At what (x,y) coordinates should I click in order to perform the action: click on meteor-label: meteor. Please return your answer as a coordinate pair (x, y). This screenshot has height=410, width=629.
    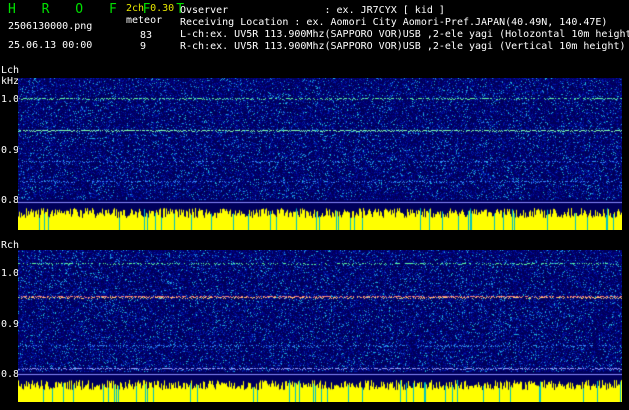
    Looking at the image, I should click on (144, 20).